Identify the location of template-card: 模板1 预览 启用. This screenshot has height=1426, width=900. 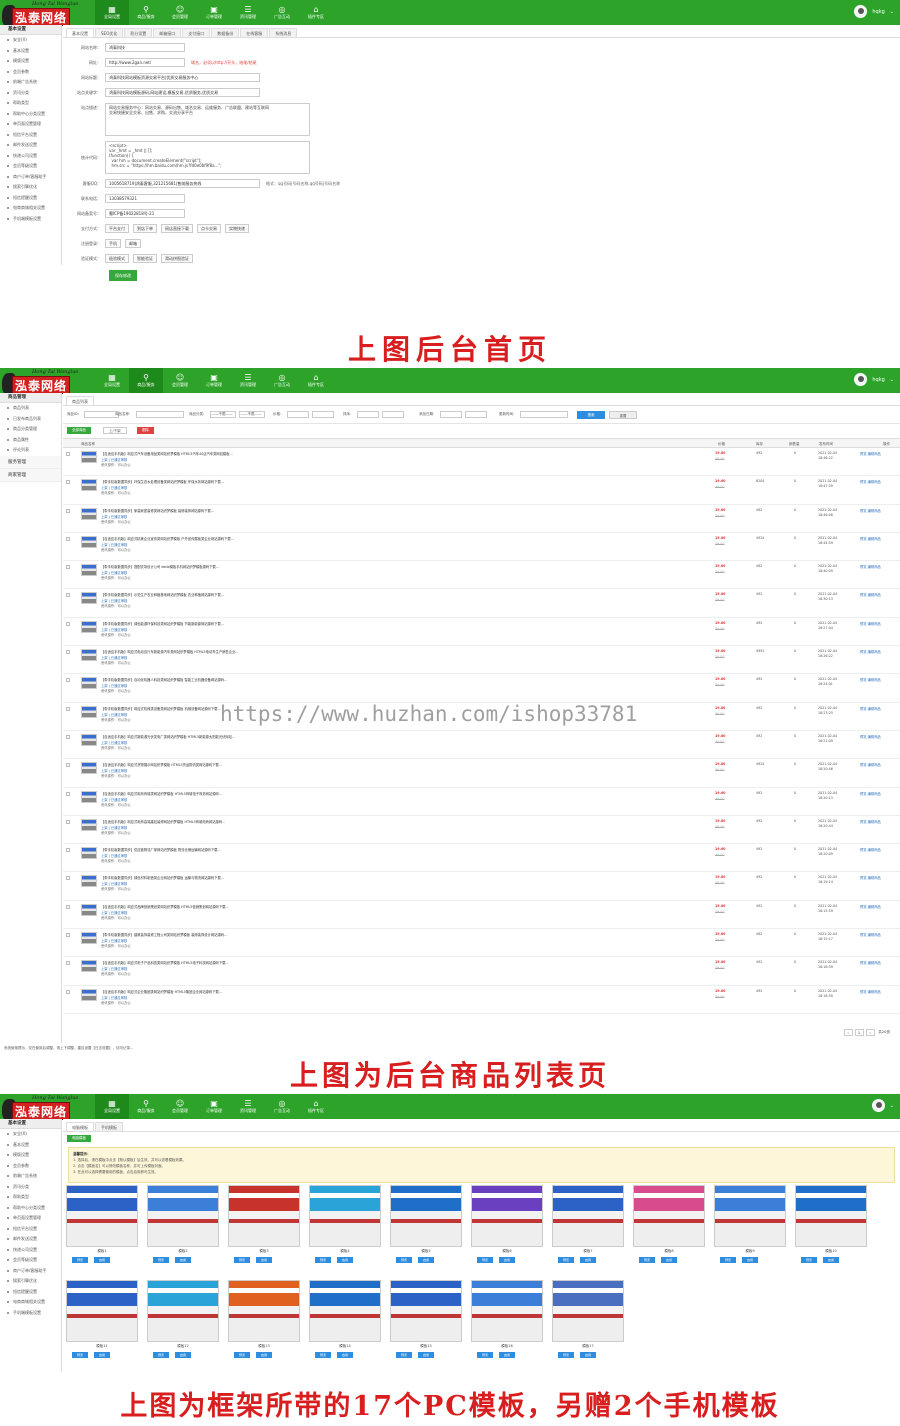
(102, 1230).